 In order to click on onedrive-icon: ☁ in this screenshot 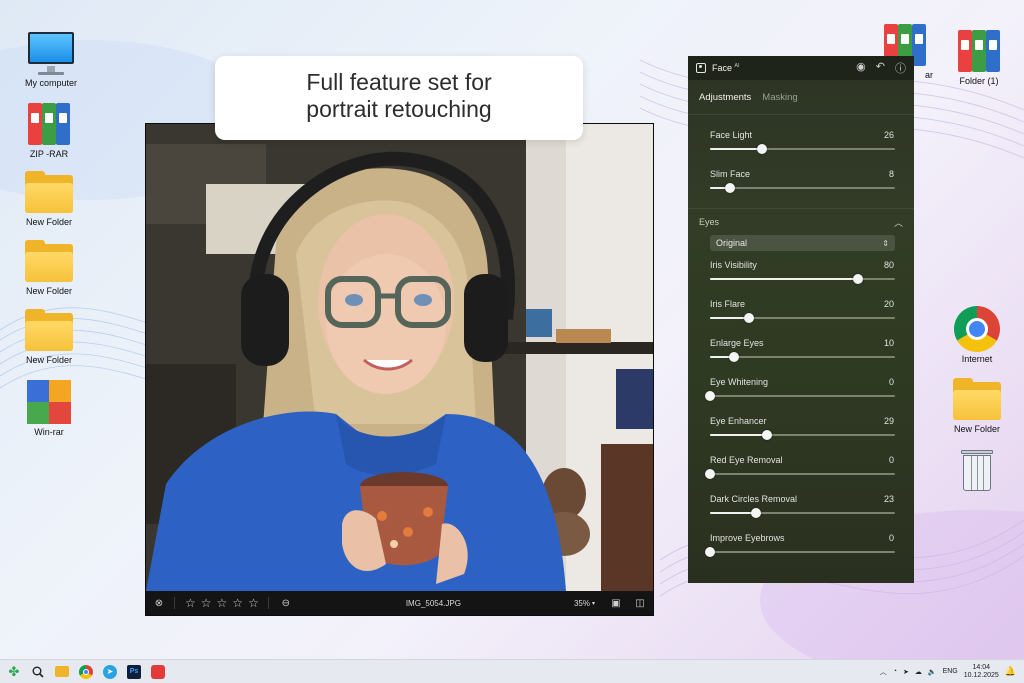, I will do `click(918, 672)`.